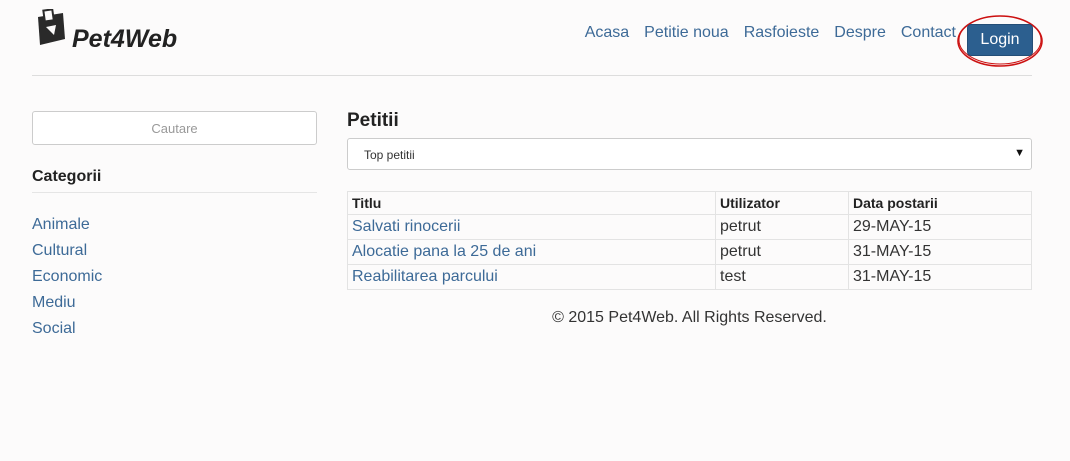 This screenshot has width=1070, height=461. What do you see at coordinates (406, 226) in the screenshot?
I see `petition-link: Salvati rinocerii` at bounding box center [406, 226].